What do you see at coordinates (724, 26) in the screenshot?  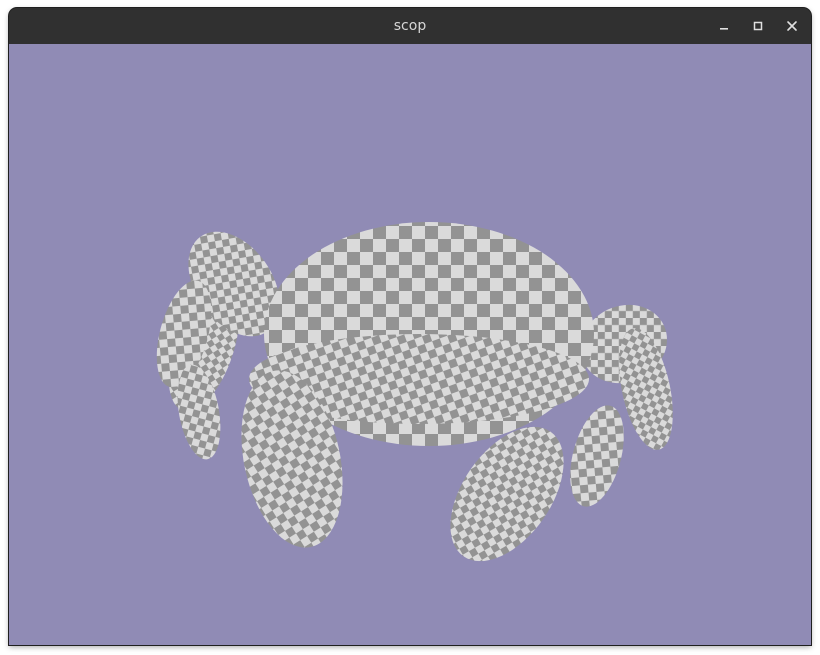 I see `minimize-button` at bounding box center [724, 26].